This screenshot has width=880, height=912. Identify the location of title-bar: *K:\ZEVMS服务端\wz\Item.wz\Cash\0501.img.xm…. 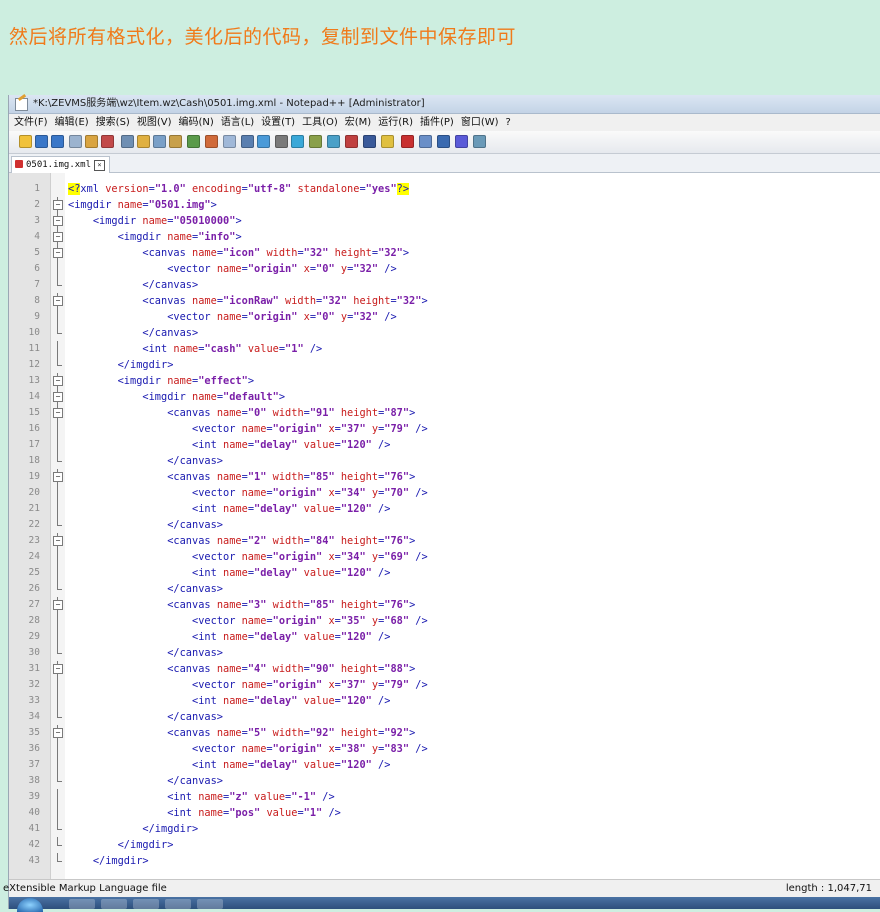
(444, 104).